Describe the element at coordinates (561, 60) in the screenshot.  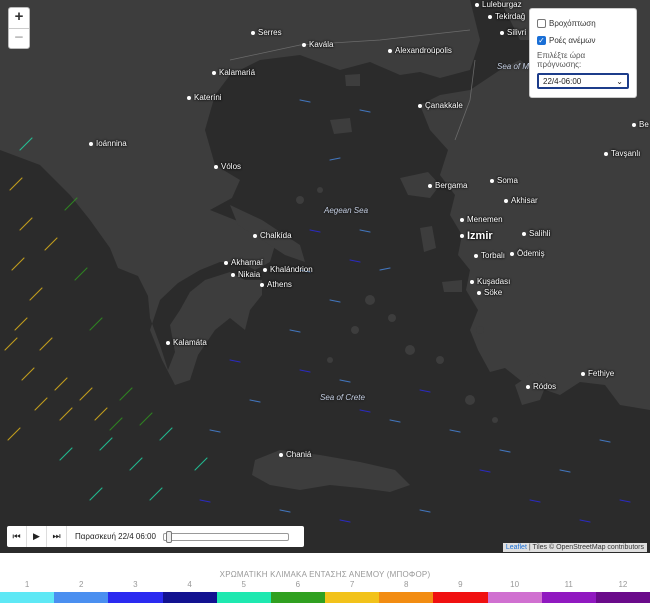
I see `forecast-time-prompt: Επιλέξτε ώρα πρόγνωσης:` at that location.